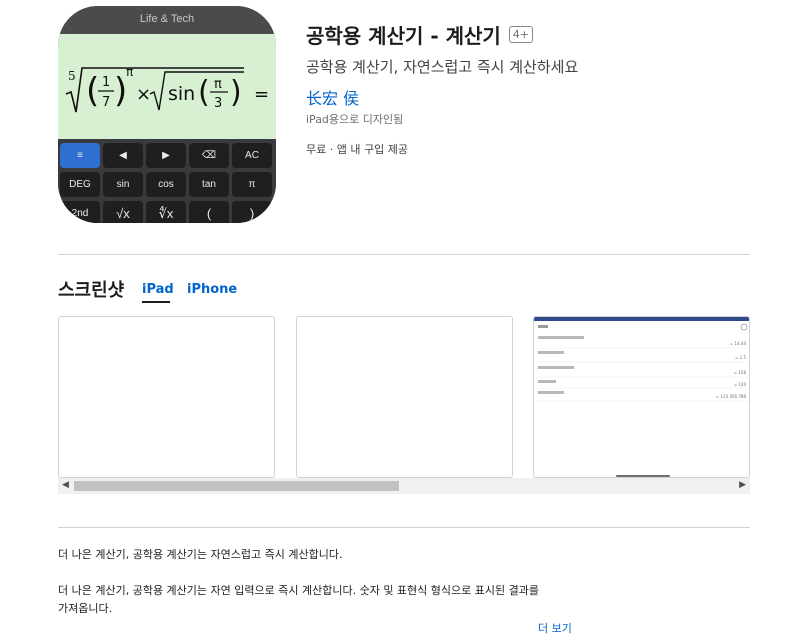 The image size is (790, 640). What do you see at coordinates (403, 36) in the screenshot?
I see `app-title: 공학용 계산기 - 계산기` at bounding box center [403, 36].